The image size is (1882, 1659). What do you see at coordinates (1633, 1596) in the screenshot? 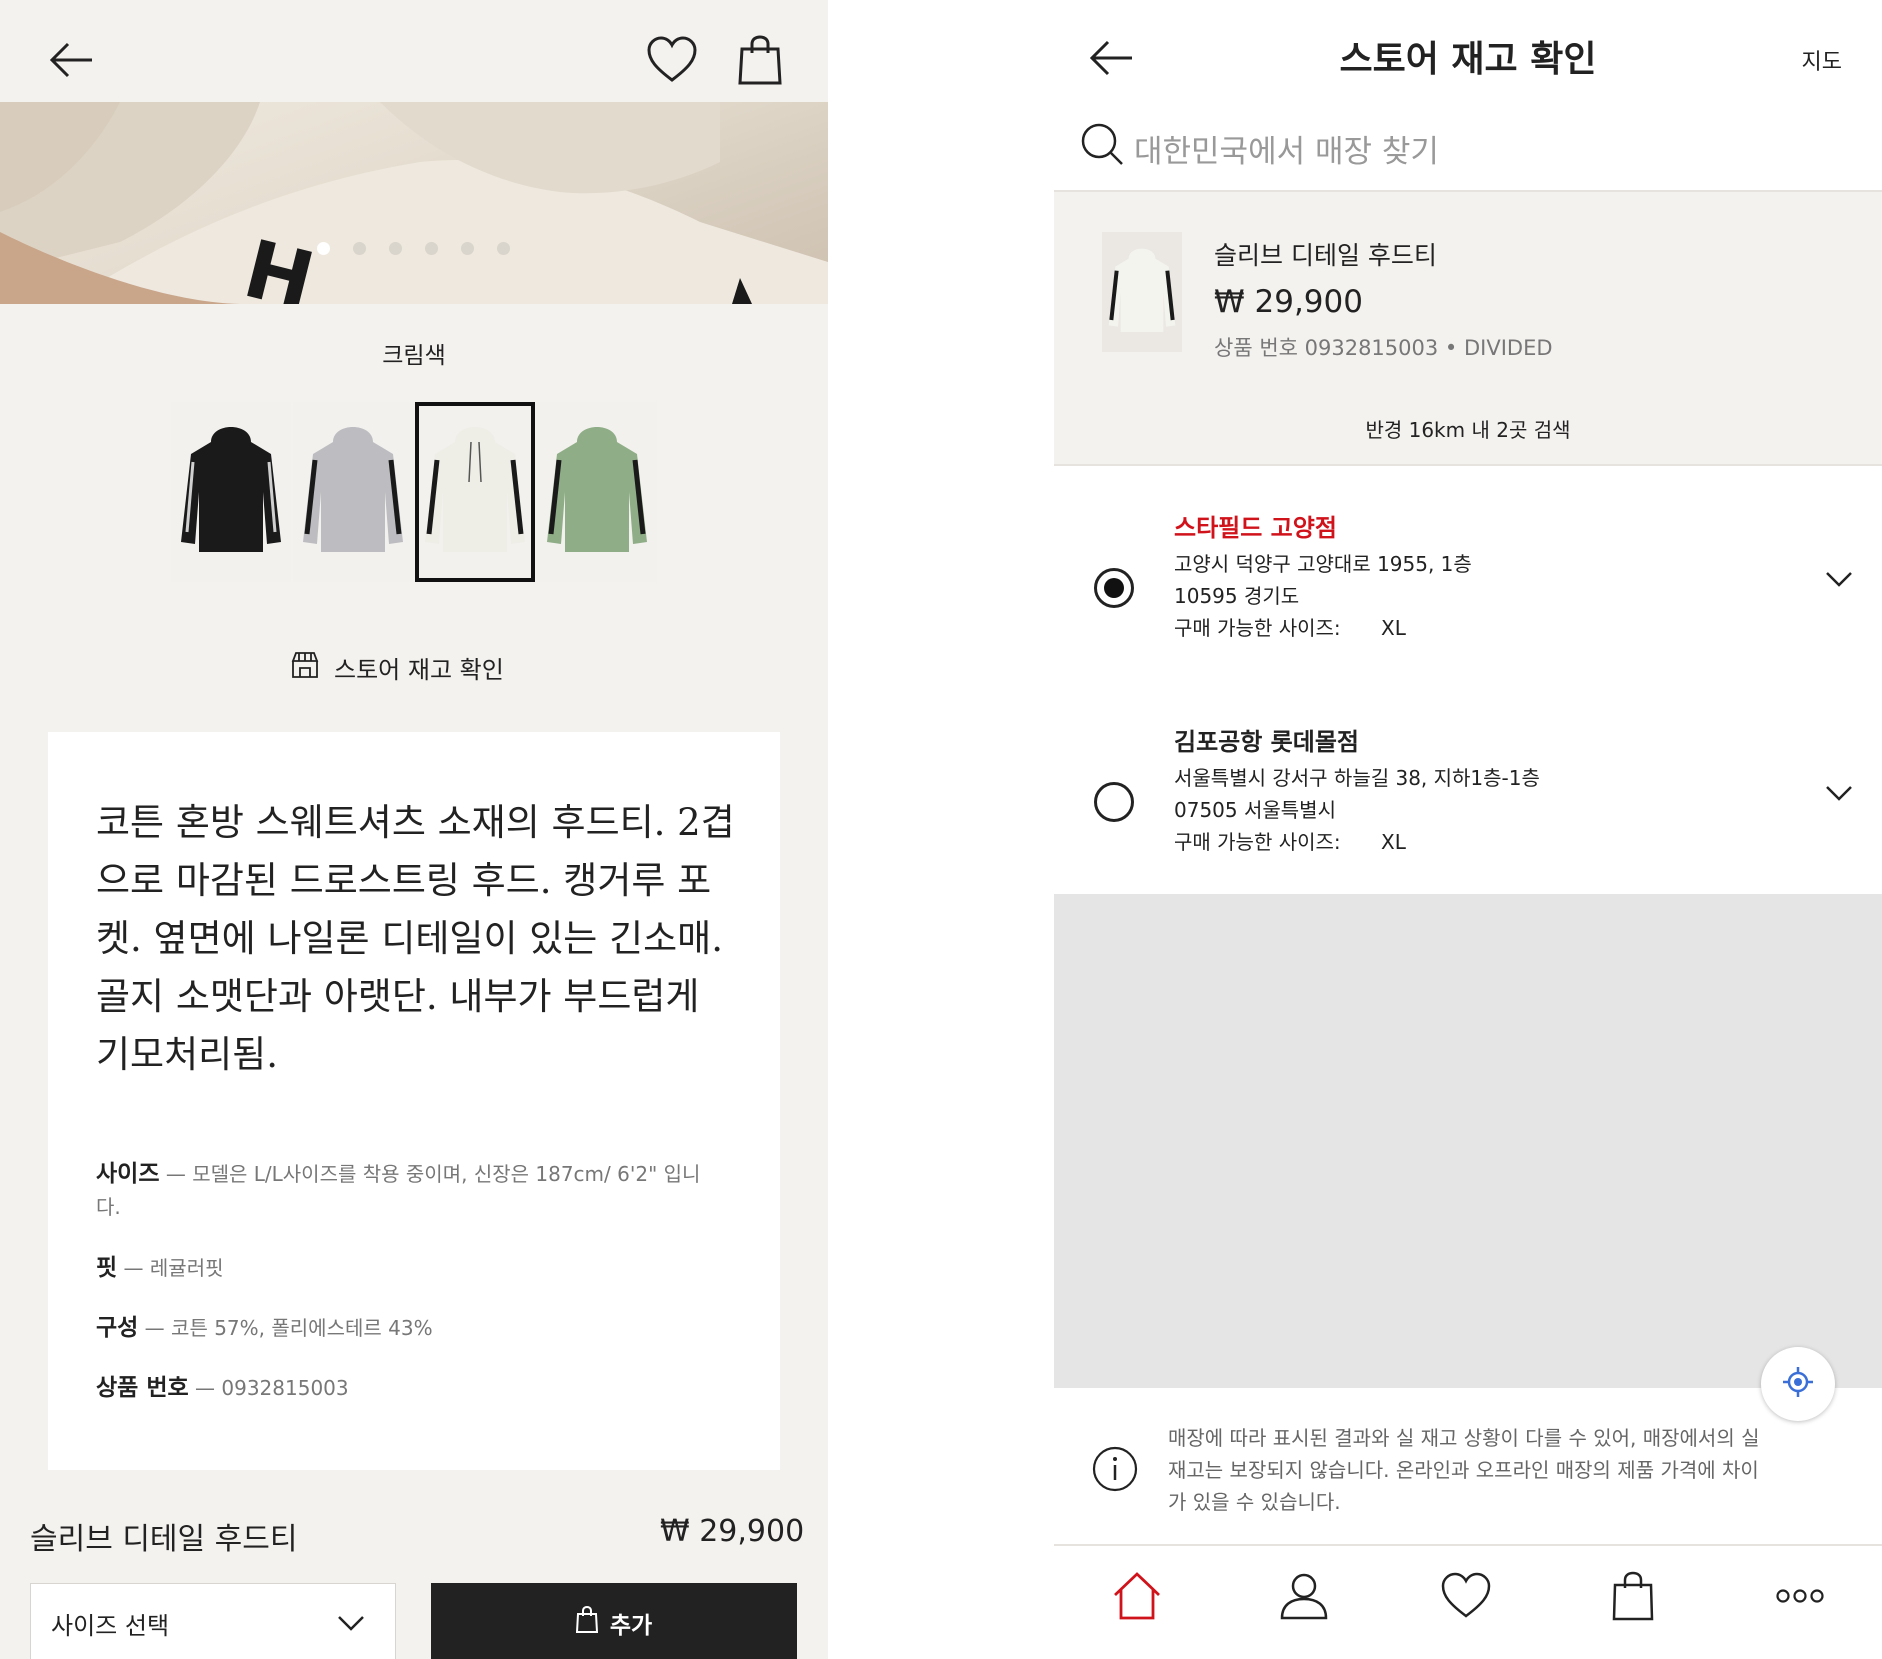
I see `bag-icon` at bounding box center [1633, 1596].